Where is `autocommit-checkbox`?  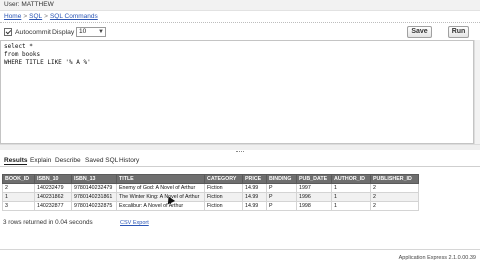 autocommit-checkbox is located at coordinates (8, 32).